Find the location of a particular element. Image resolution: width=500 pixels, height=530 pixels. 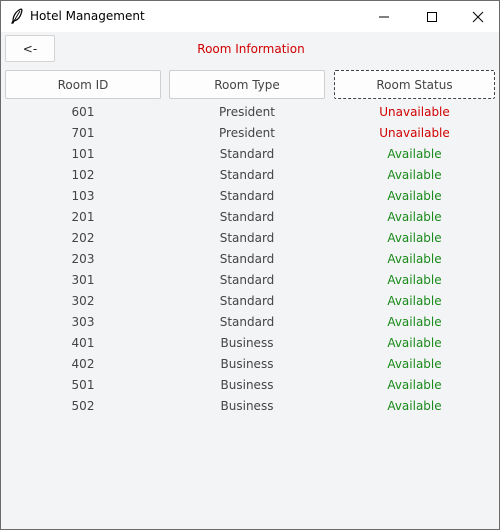

table-row: 201 Standard Available is located at coordinates (250, 217).